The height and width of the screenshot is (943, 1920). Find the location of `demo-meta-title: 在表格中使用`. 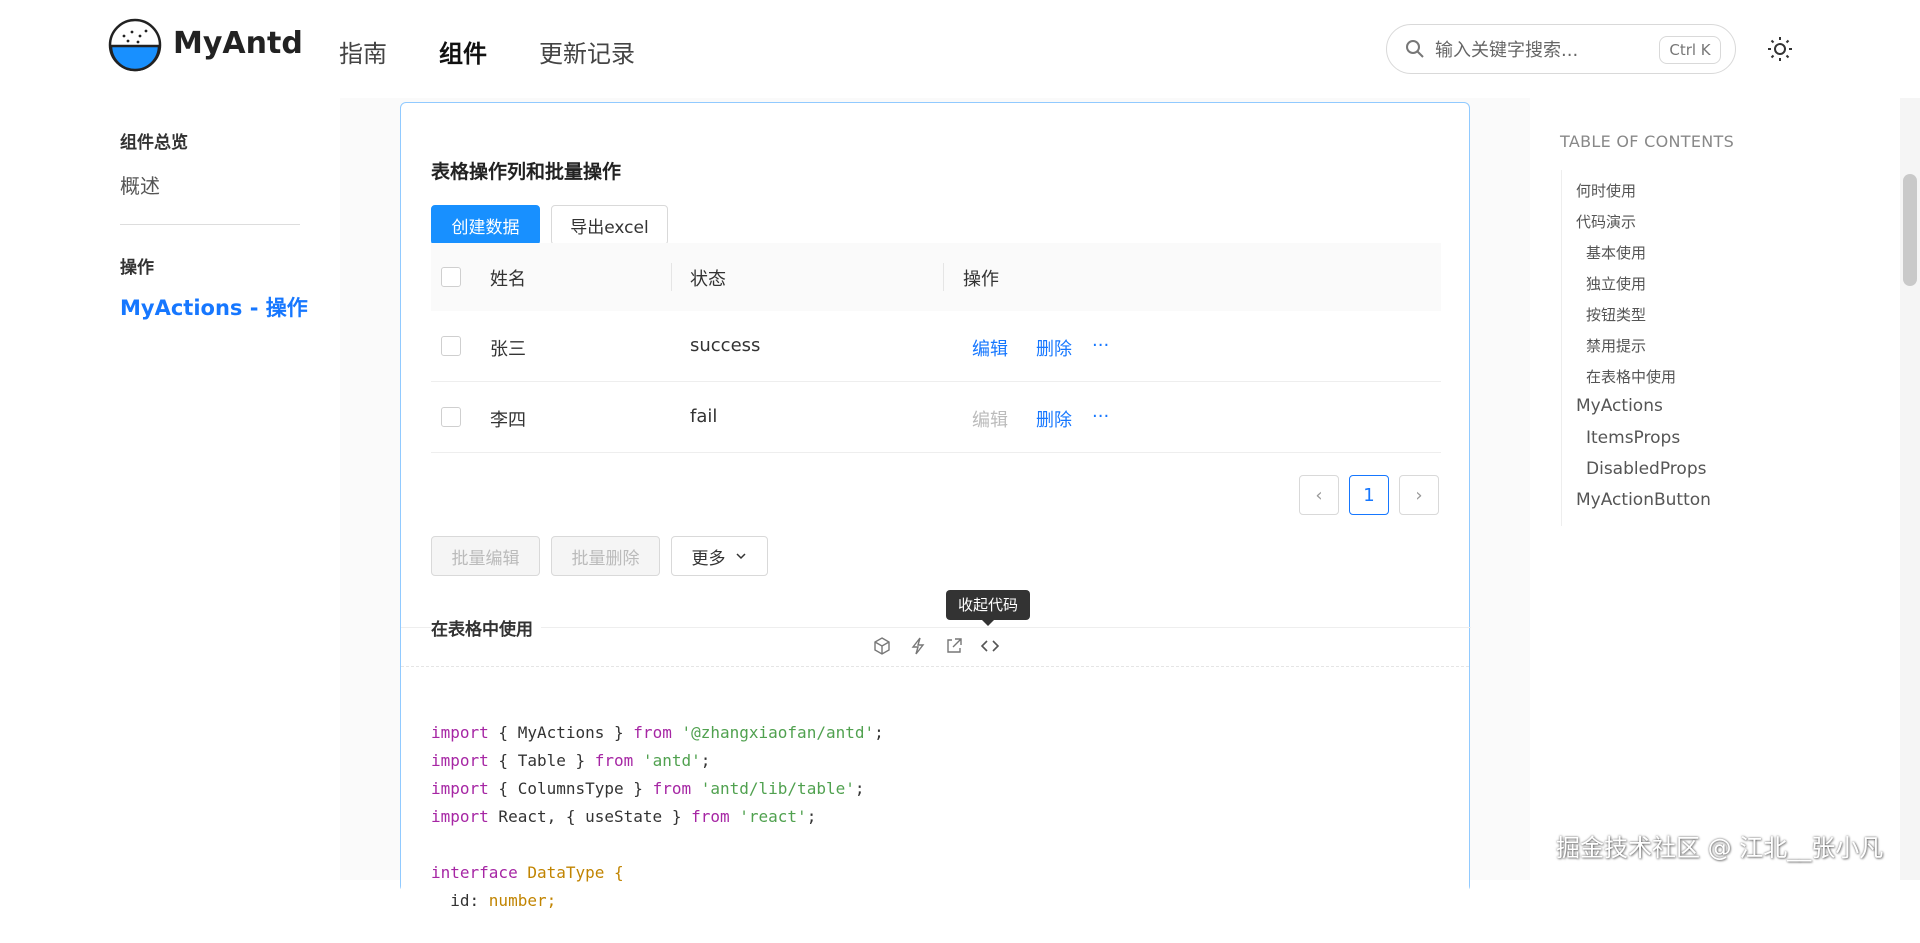

demo-meta-title: 在表格中使用 is located at coordinates (486, 627).